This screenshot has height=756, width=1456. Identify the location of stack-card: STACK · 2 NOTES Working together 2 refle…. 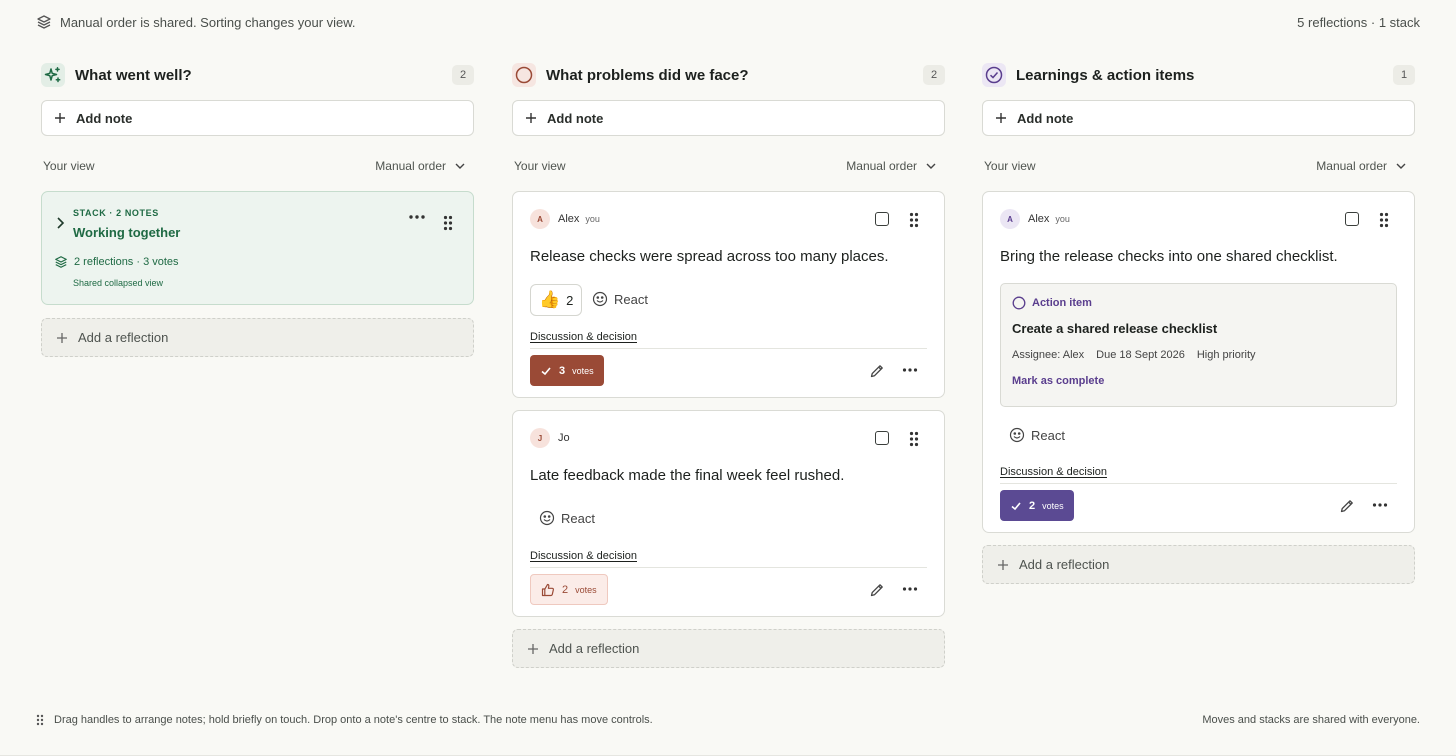
(257, 248).